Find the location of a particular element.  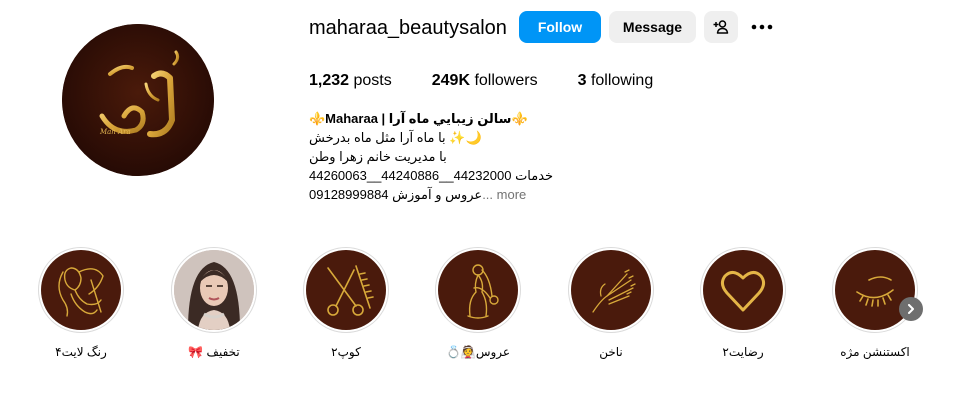

highlight-label: رنگ لایت۴ is located at coordinates (81, 352).